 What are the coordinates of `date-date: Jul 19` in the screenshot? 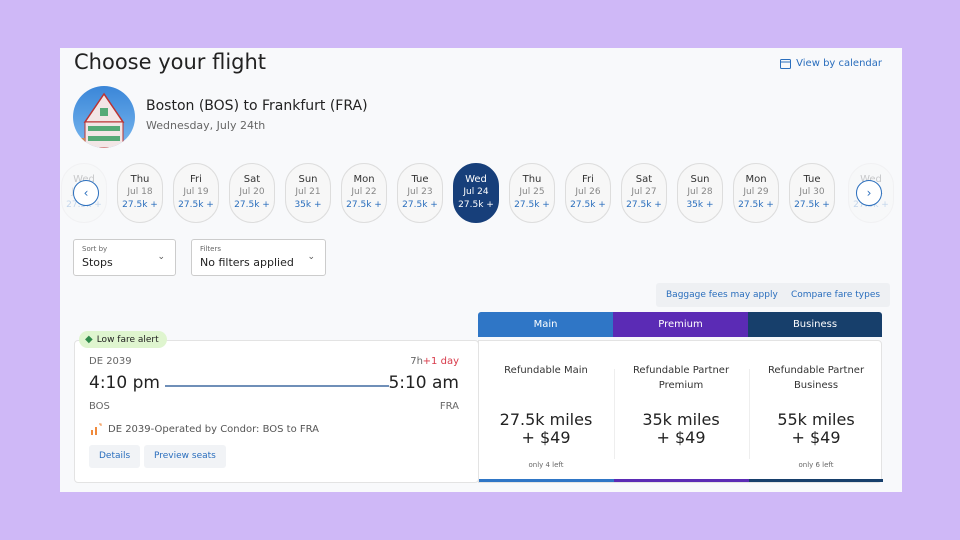 It's located at (196, 192).